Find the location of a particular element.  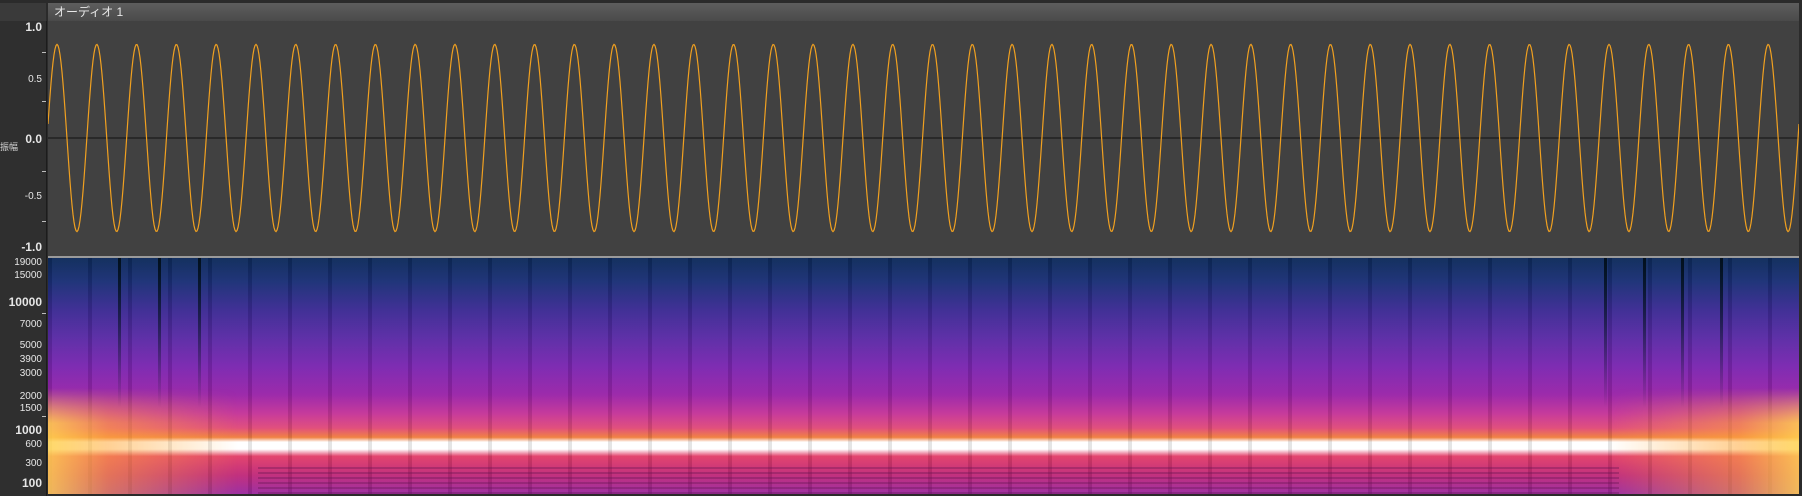

track-control-corner is located at coordinates (23, 12).